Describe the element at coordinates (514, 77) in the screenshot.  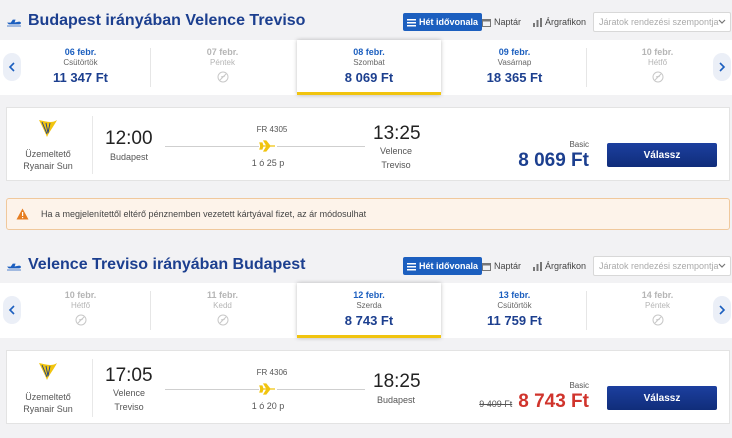
I see `date-price: 18 365 Ft` at that location.